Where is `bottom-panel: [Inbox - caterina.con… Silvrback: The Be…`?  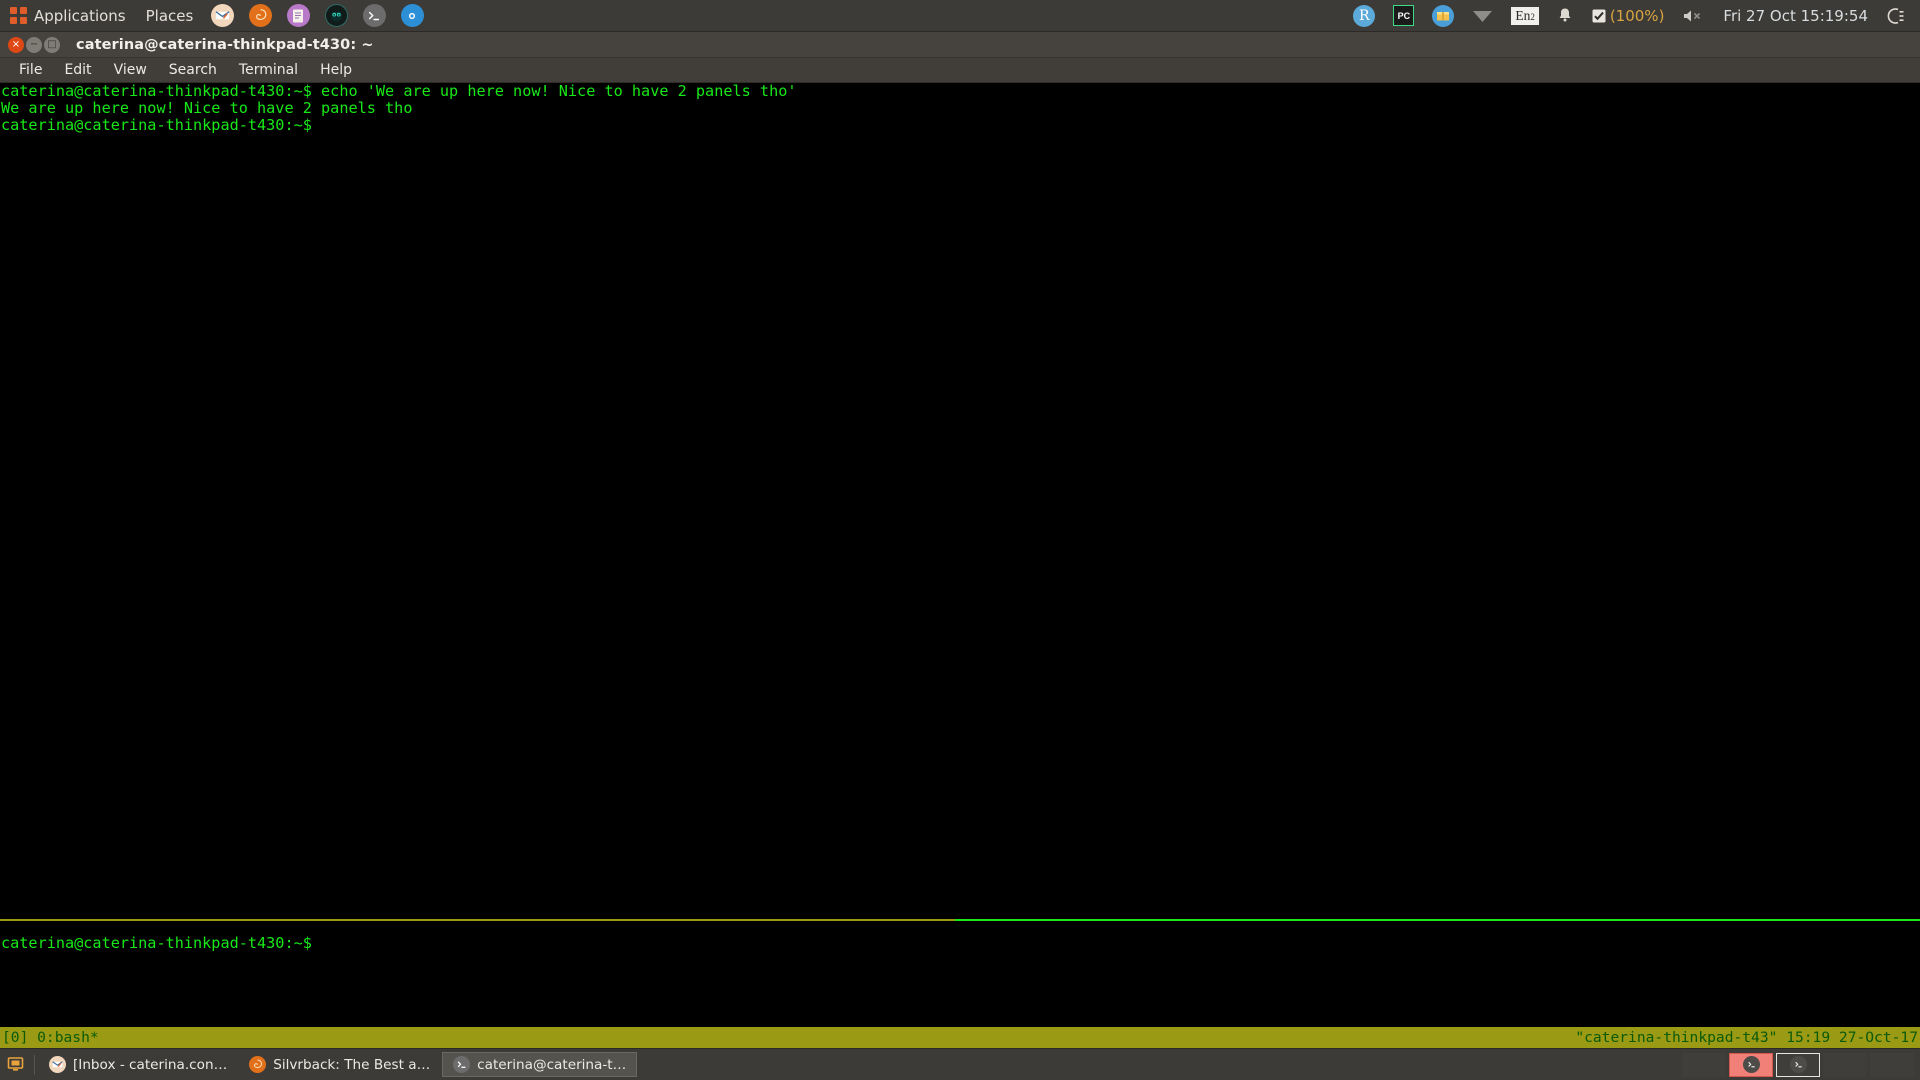
bottom-panel: [Inbox - caterina.con… Silvrback: The Be… is located at coordinates (960, 1064).